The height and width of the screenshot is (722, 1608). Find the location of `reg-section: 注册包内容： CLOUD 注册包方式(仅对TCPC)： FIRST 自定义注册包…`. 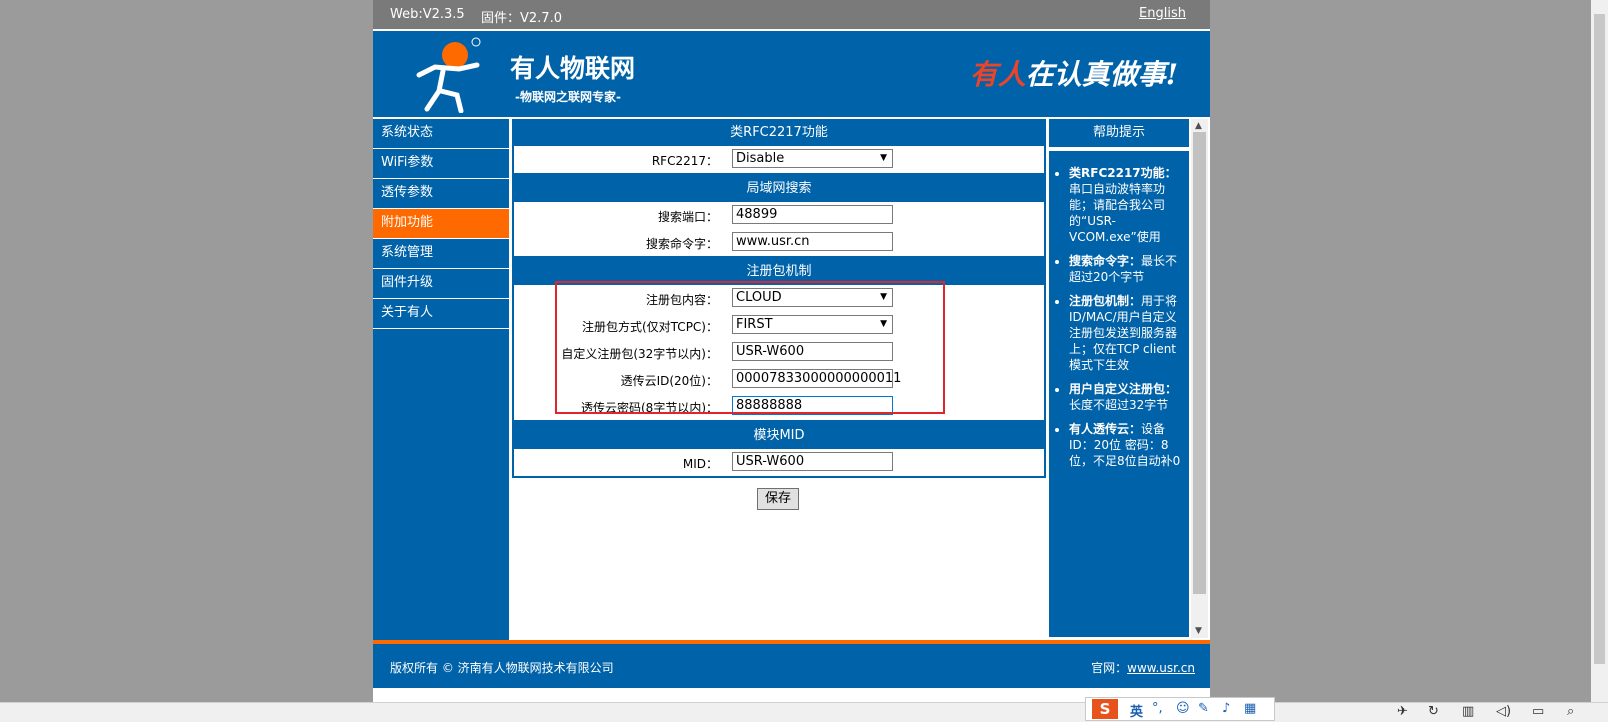

reg-section: 注册包内容： CLOUD 注册包方式(仅对TCPC)： FIRST 自定义注册包… is located at coordinates (779, 353).